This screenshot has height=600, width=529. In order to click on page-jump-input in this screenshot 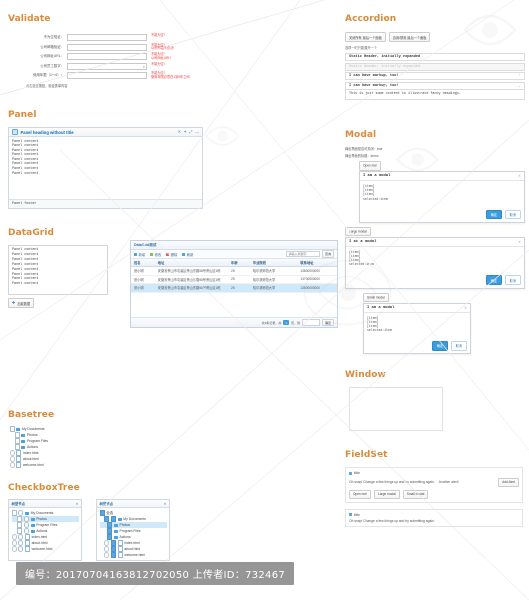, I will do `click(310, 322)`.